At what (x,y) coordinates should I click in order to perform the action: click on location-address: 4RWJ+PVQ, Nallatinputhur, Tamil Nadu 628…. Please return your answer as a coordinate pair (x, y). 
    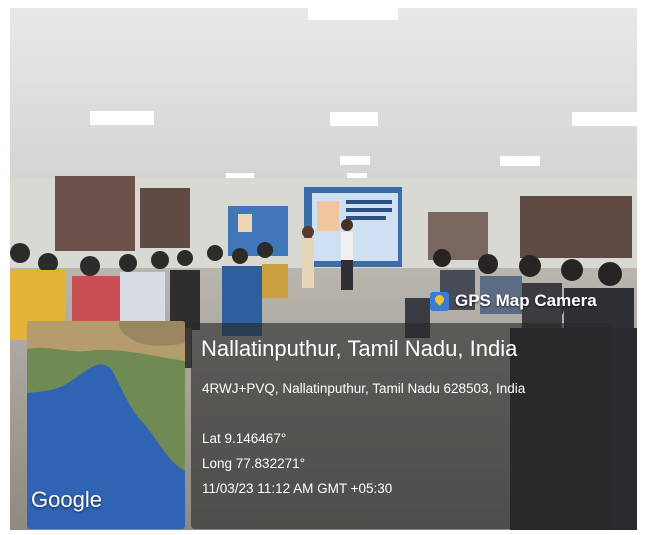
    Looking at the image, I should click on (364, 388).